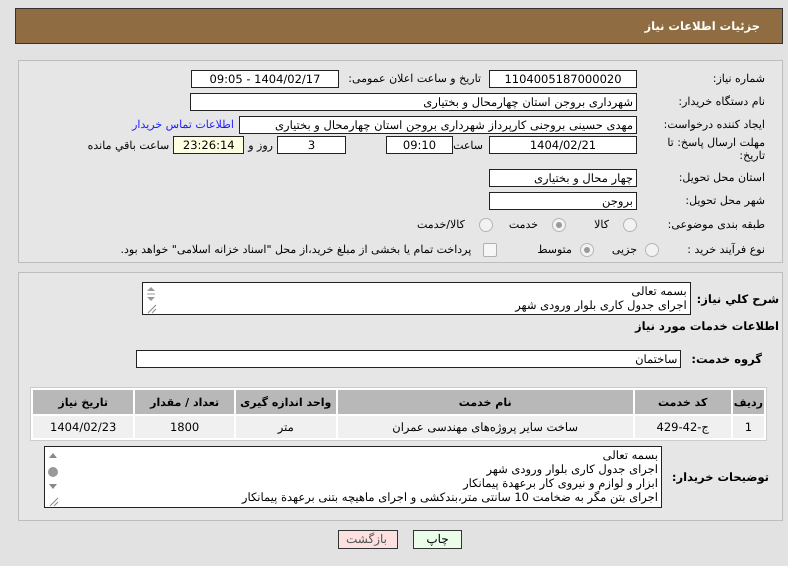 This screenshot has width=788, height=566. Describe the element at coordinates (468, 145) in the screenshot. I see `field-label: ساعت` at that location.